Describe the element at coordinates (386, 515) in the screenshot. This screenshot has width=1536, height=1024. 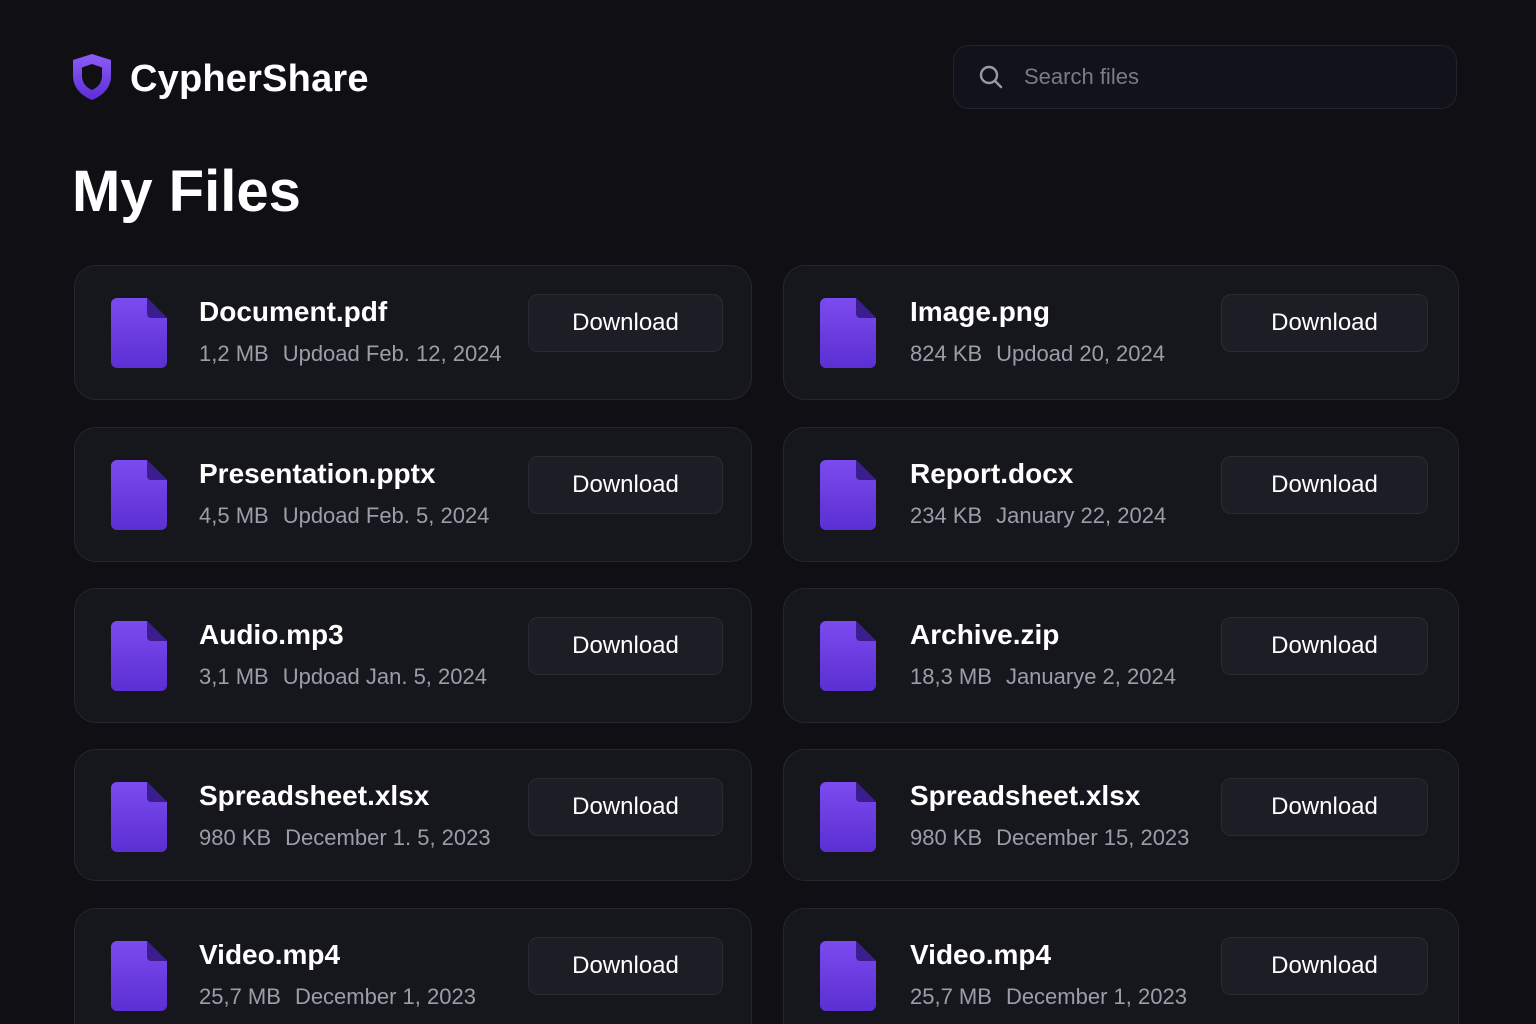
I see `file-date: Updoad Feb. 5, 2024` at that location.